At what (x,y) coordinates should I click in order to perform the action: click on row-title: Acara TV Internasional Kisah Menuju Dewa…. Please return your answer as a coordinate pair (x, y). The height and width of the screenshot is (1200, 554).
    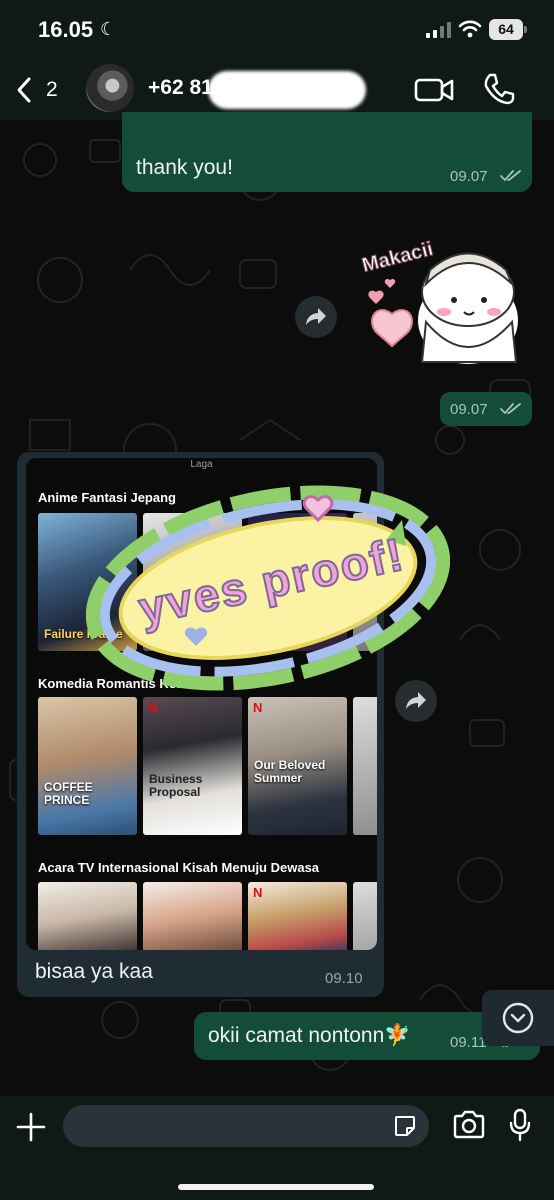
    Looking at the image, I should click on (179, 867).